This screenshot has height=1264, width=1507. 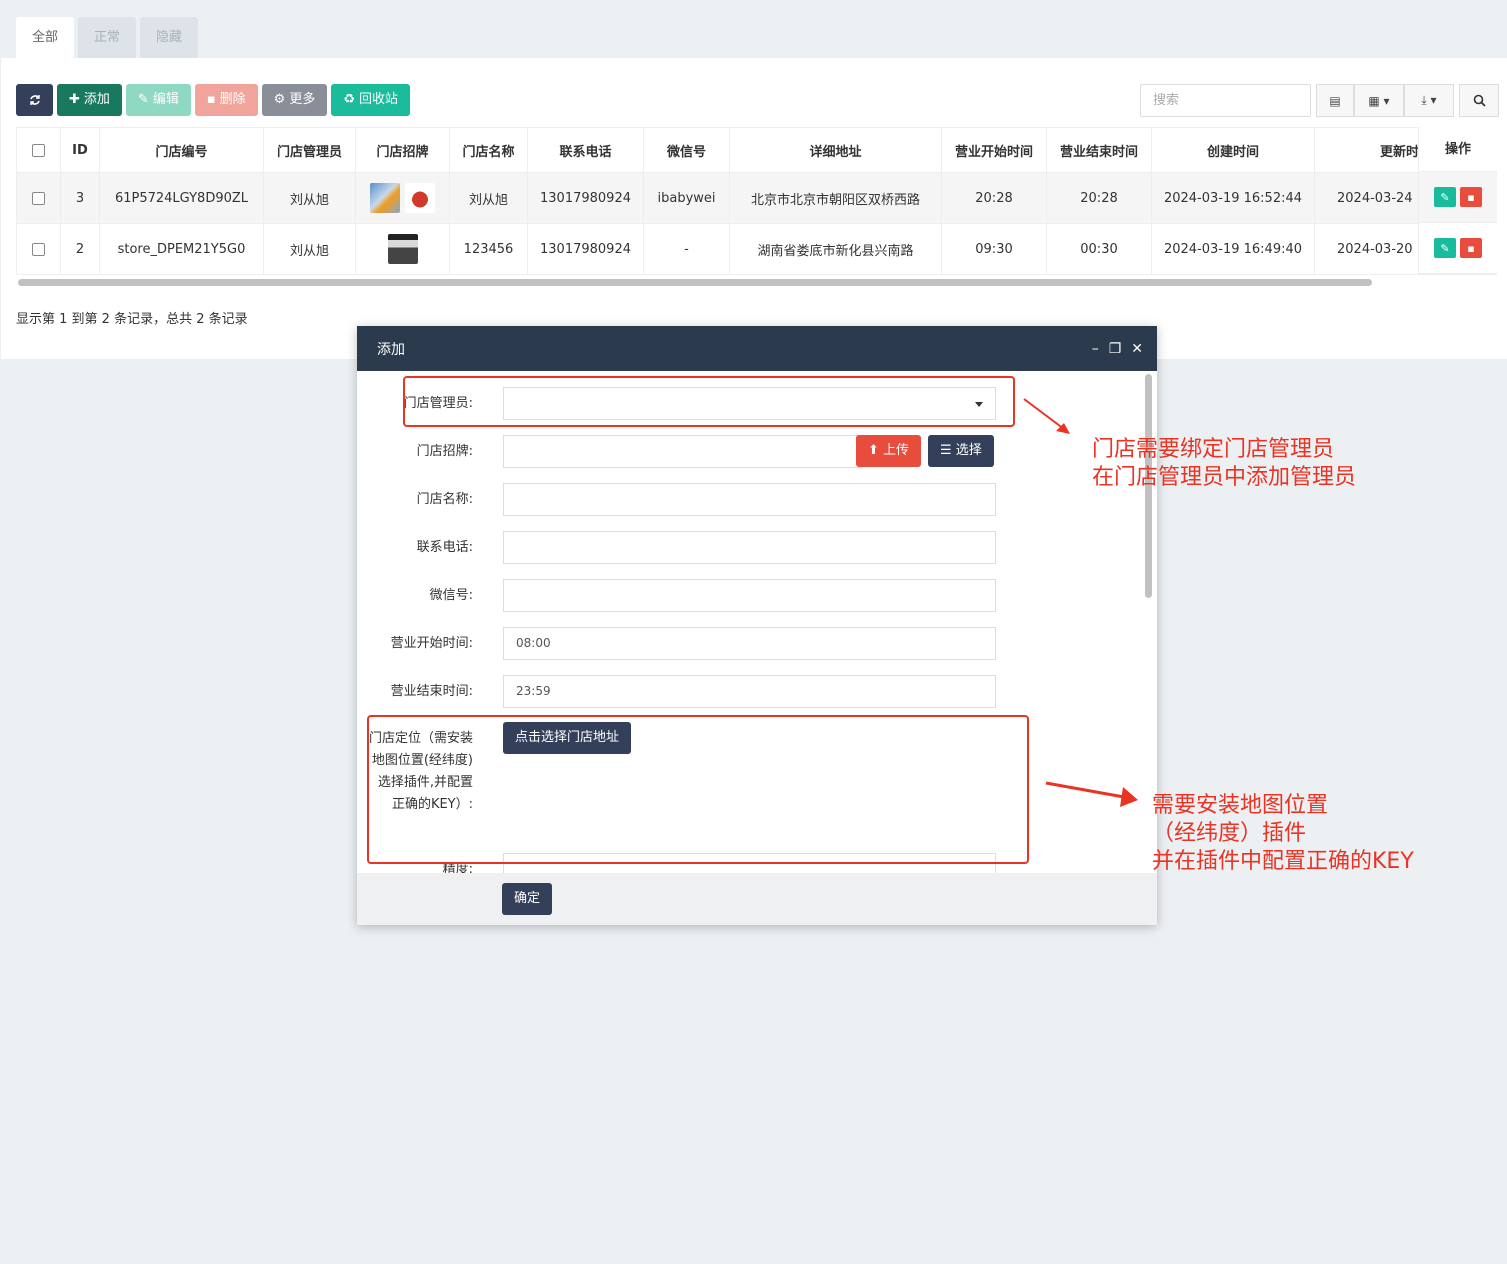 What do you see at coordinates (1137, 349) in the screenshot?
I see `close-icon: ✕` at bounding box center [1137, 349].